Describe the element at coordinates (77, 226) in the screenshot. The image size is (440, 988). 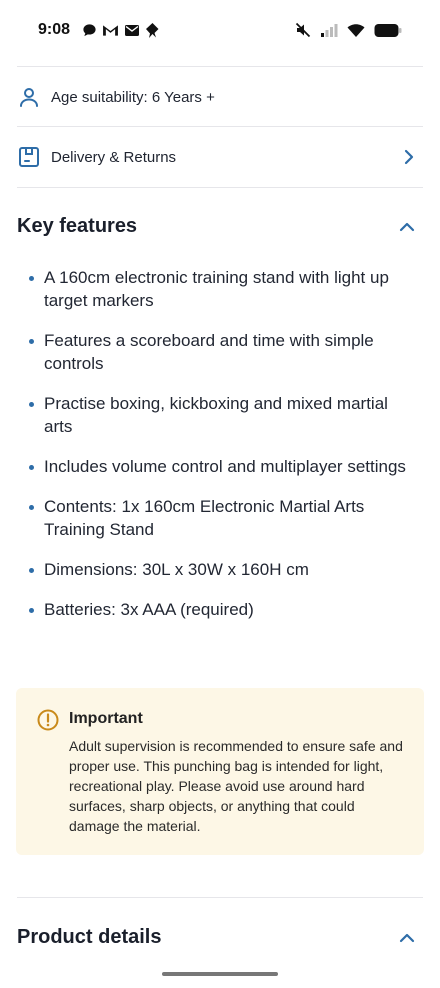
I see `key-features-title: Key features` at that location.